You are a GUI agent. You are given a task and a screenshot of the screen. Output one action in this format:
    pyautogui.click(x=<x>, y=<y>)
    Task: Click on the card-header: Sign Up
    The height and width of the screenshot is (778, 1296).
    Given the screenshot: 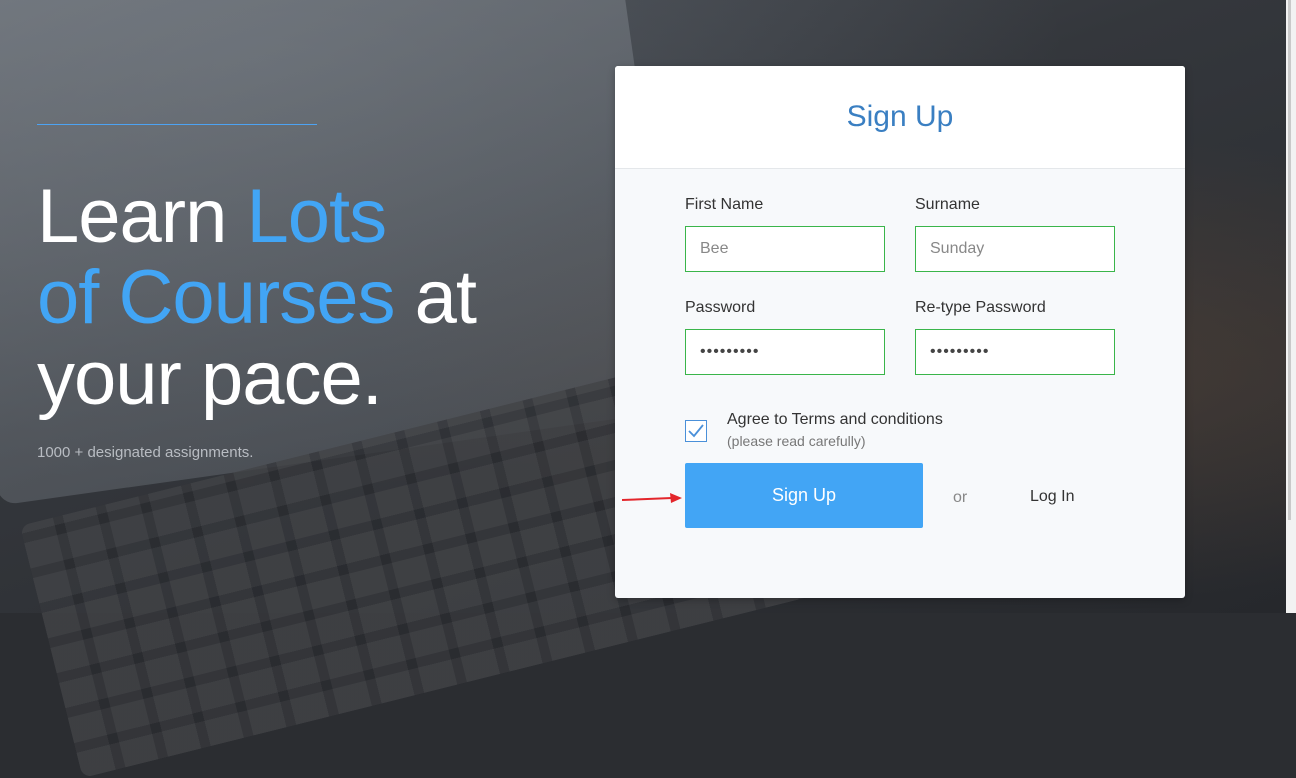 What is the action you would take?
    pyautogui.click(x=900, y=117)
    